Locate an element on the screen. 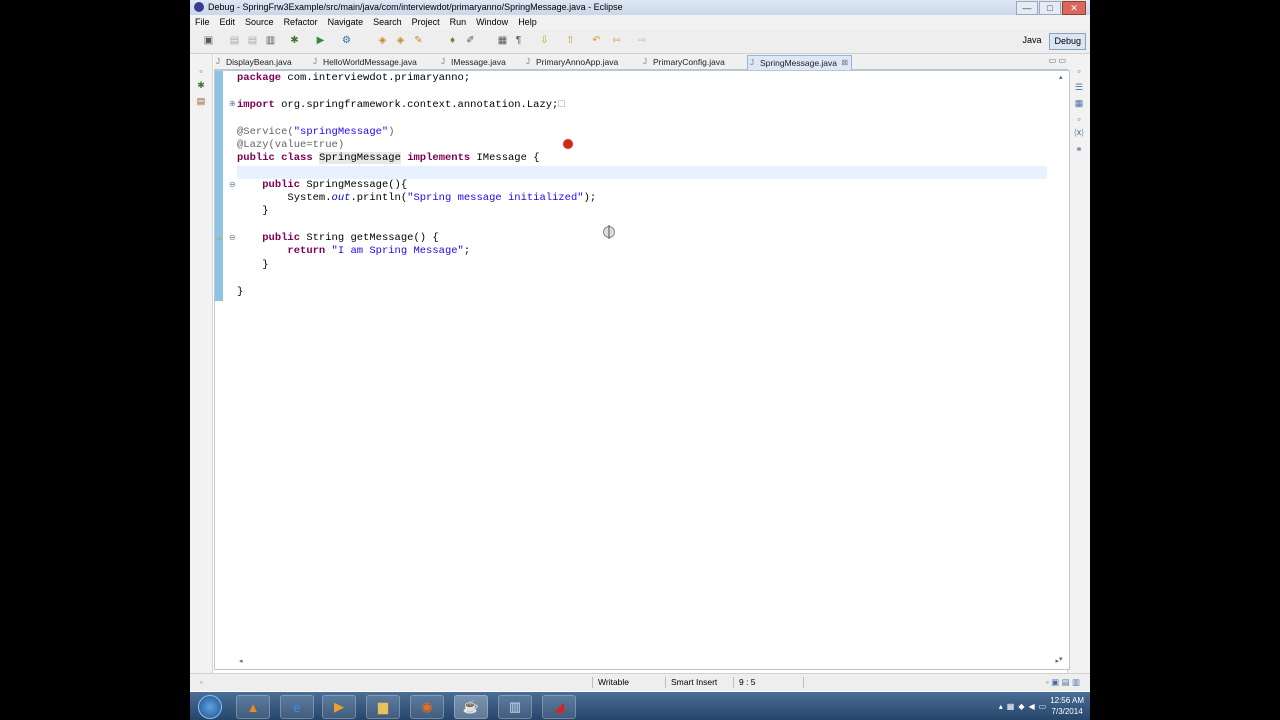 This screenshot has width=1280, height=720. scroll-down-icon: ▾ is located at coordinates (1061, 659).